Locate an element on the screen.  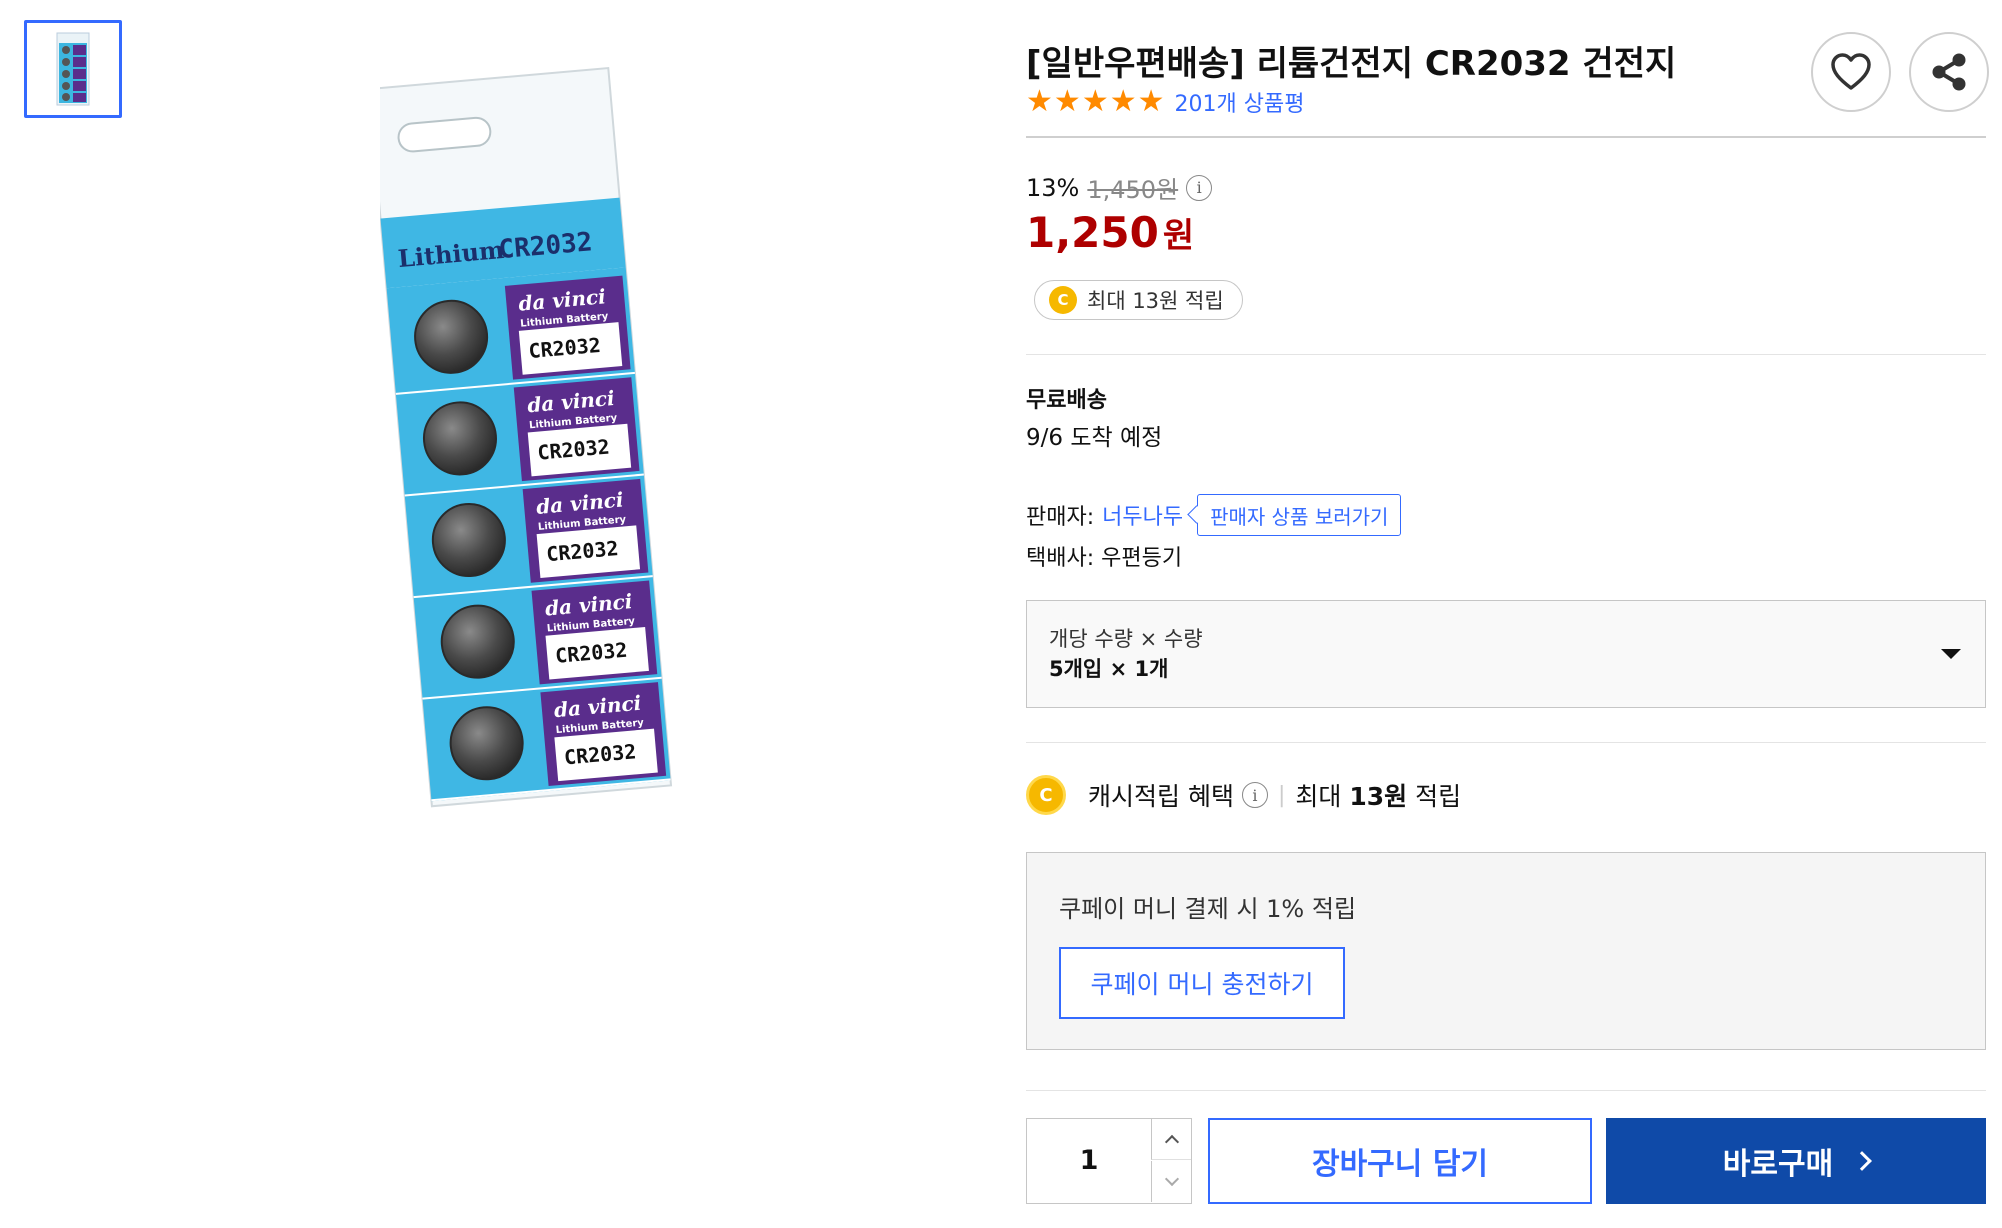
chevron-right-icon is located at coordinates (1862, 1161).